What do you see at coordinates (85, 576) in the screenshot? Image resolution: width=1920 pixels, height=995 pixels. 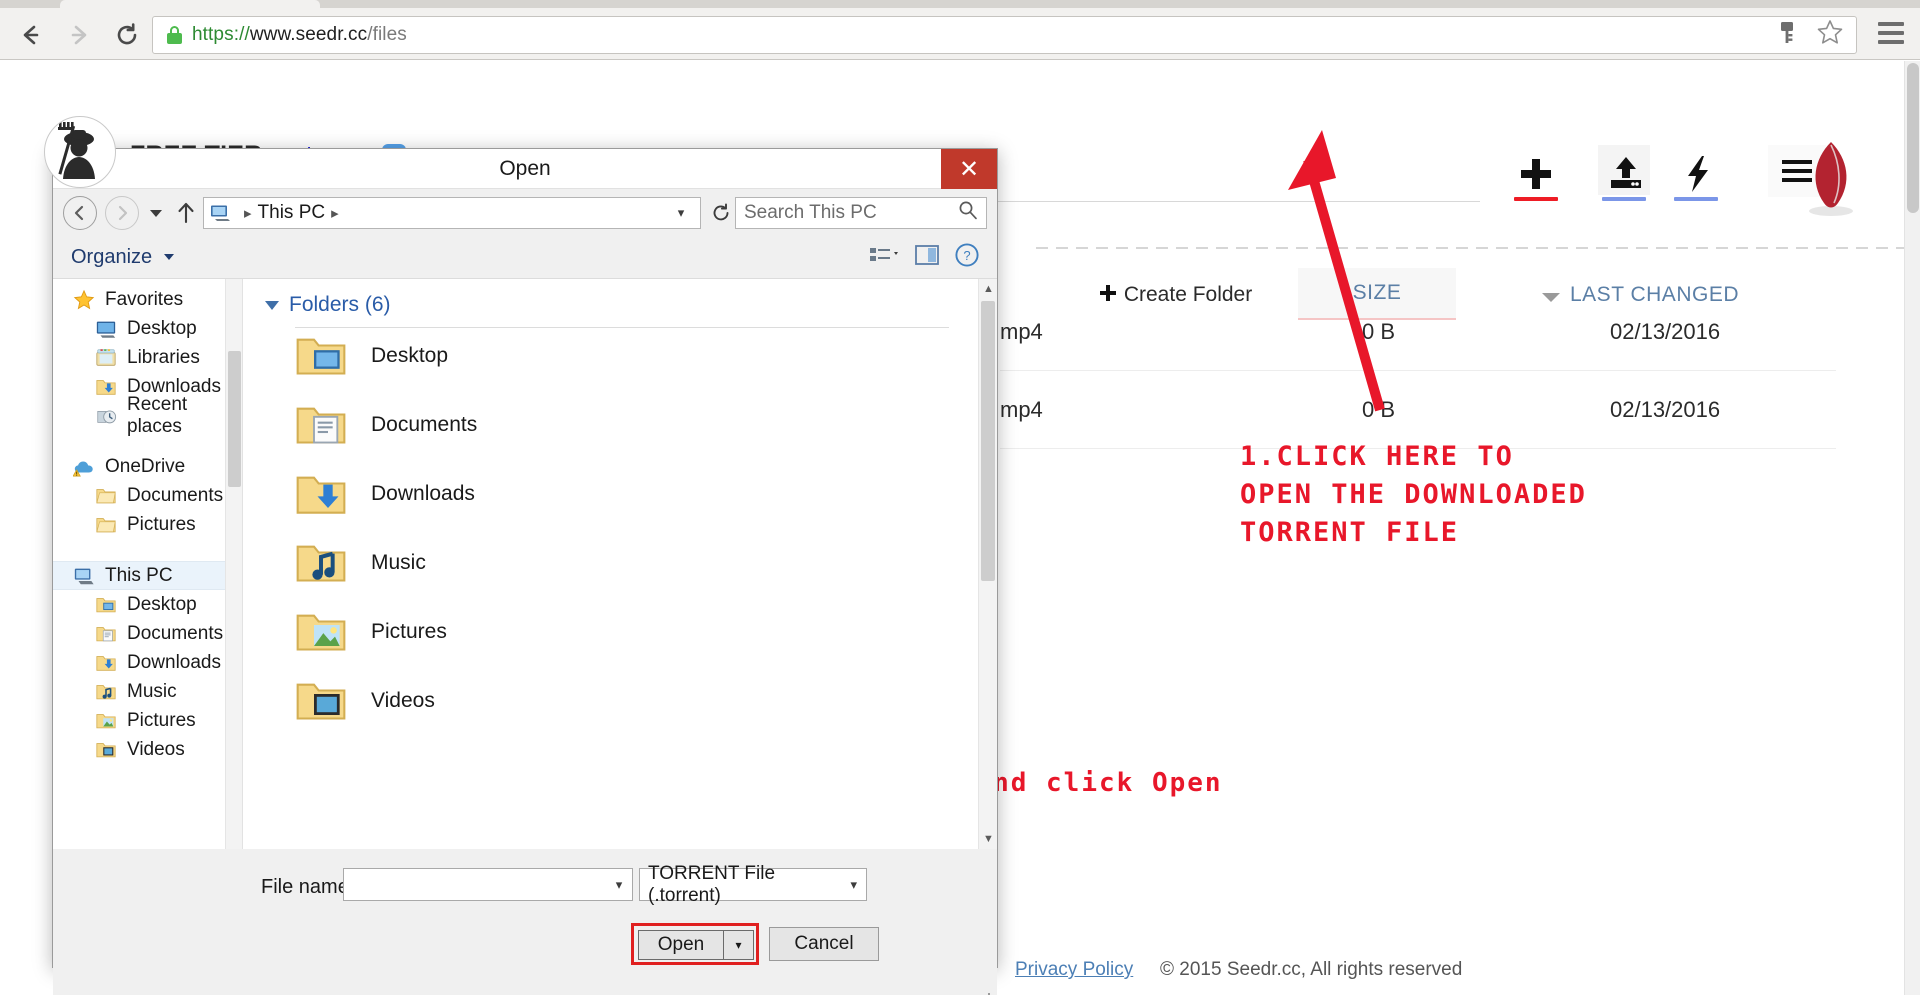 I see `this-pc-icon` at bounding box center [85, 576].